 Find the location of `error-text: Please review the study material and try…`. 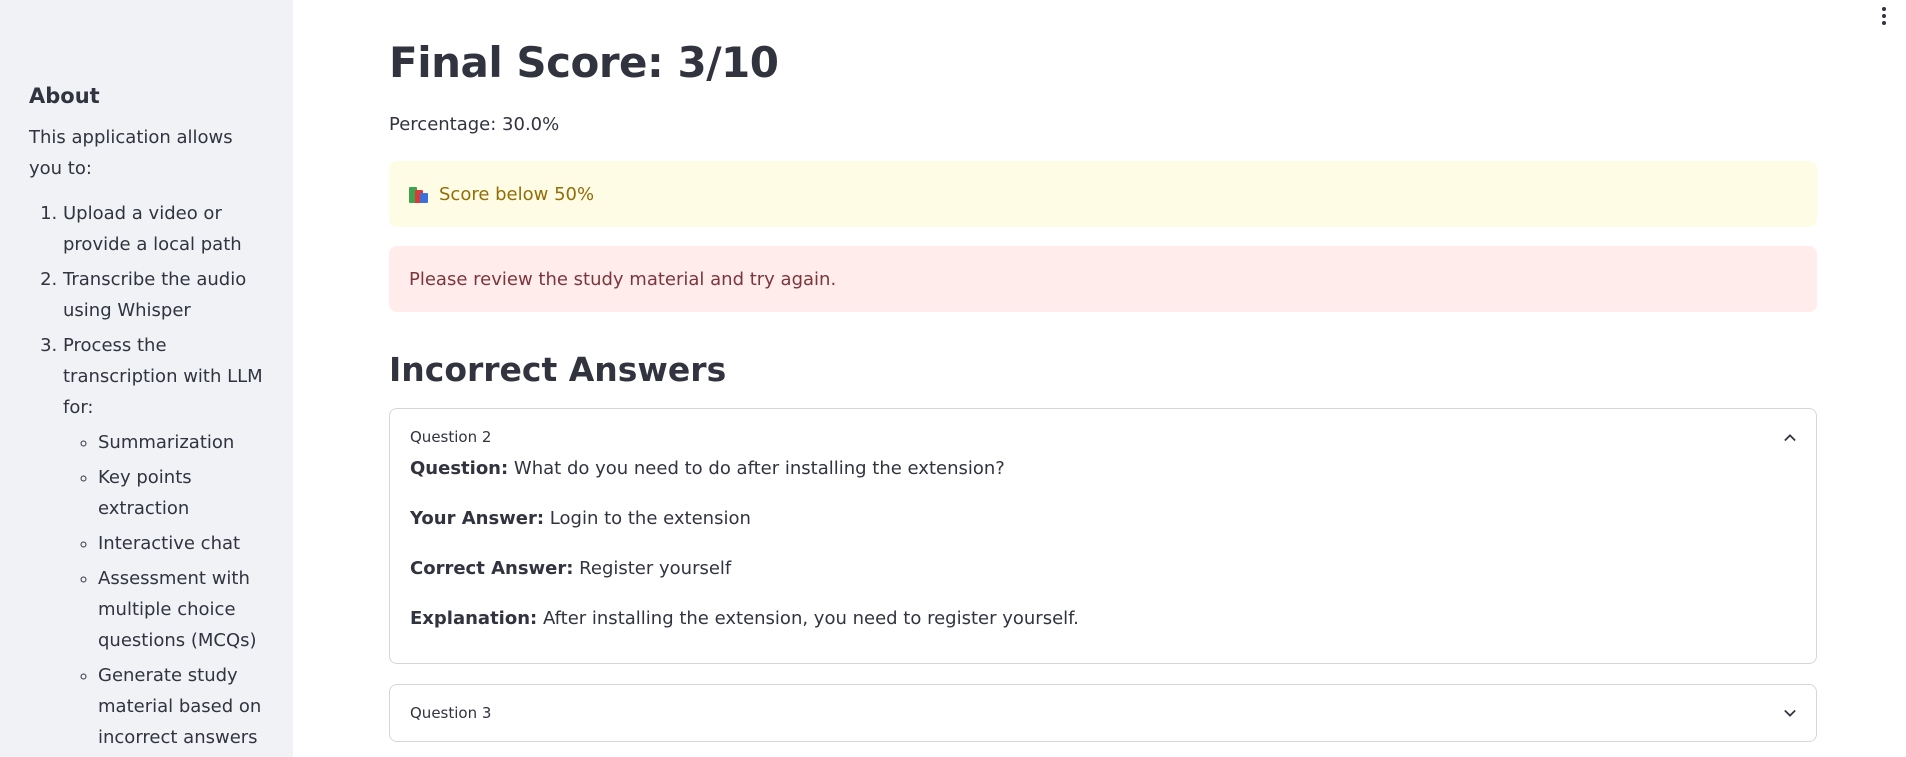

error-text: Please review the study material and try… is located at coordinates (623, 279).